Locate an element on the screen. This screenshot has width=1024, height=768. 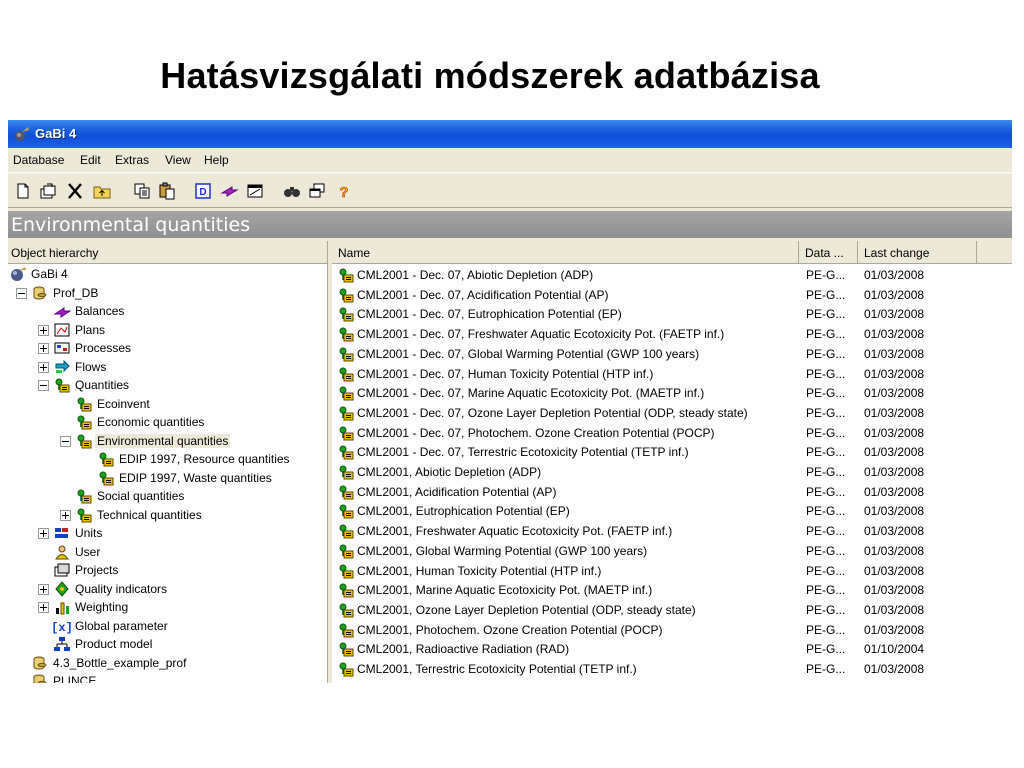
tree-item: EDIP 1997, Waste quantities is located at coordinates (167, 478).